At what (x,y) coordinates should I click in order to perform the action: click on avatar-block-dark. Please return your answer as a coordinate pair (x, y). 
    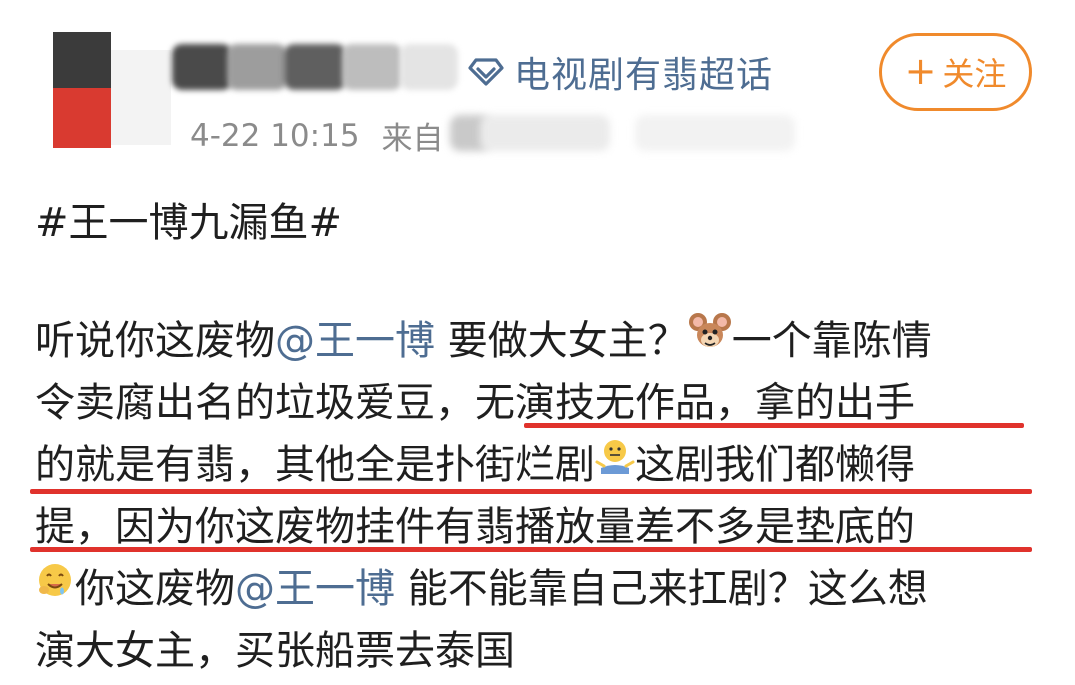
    Looking at the image, I should click on (82, 60).